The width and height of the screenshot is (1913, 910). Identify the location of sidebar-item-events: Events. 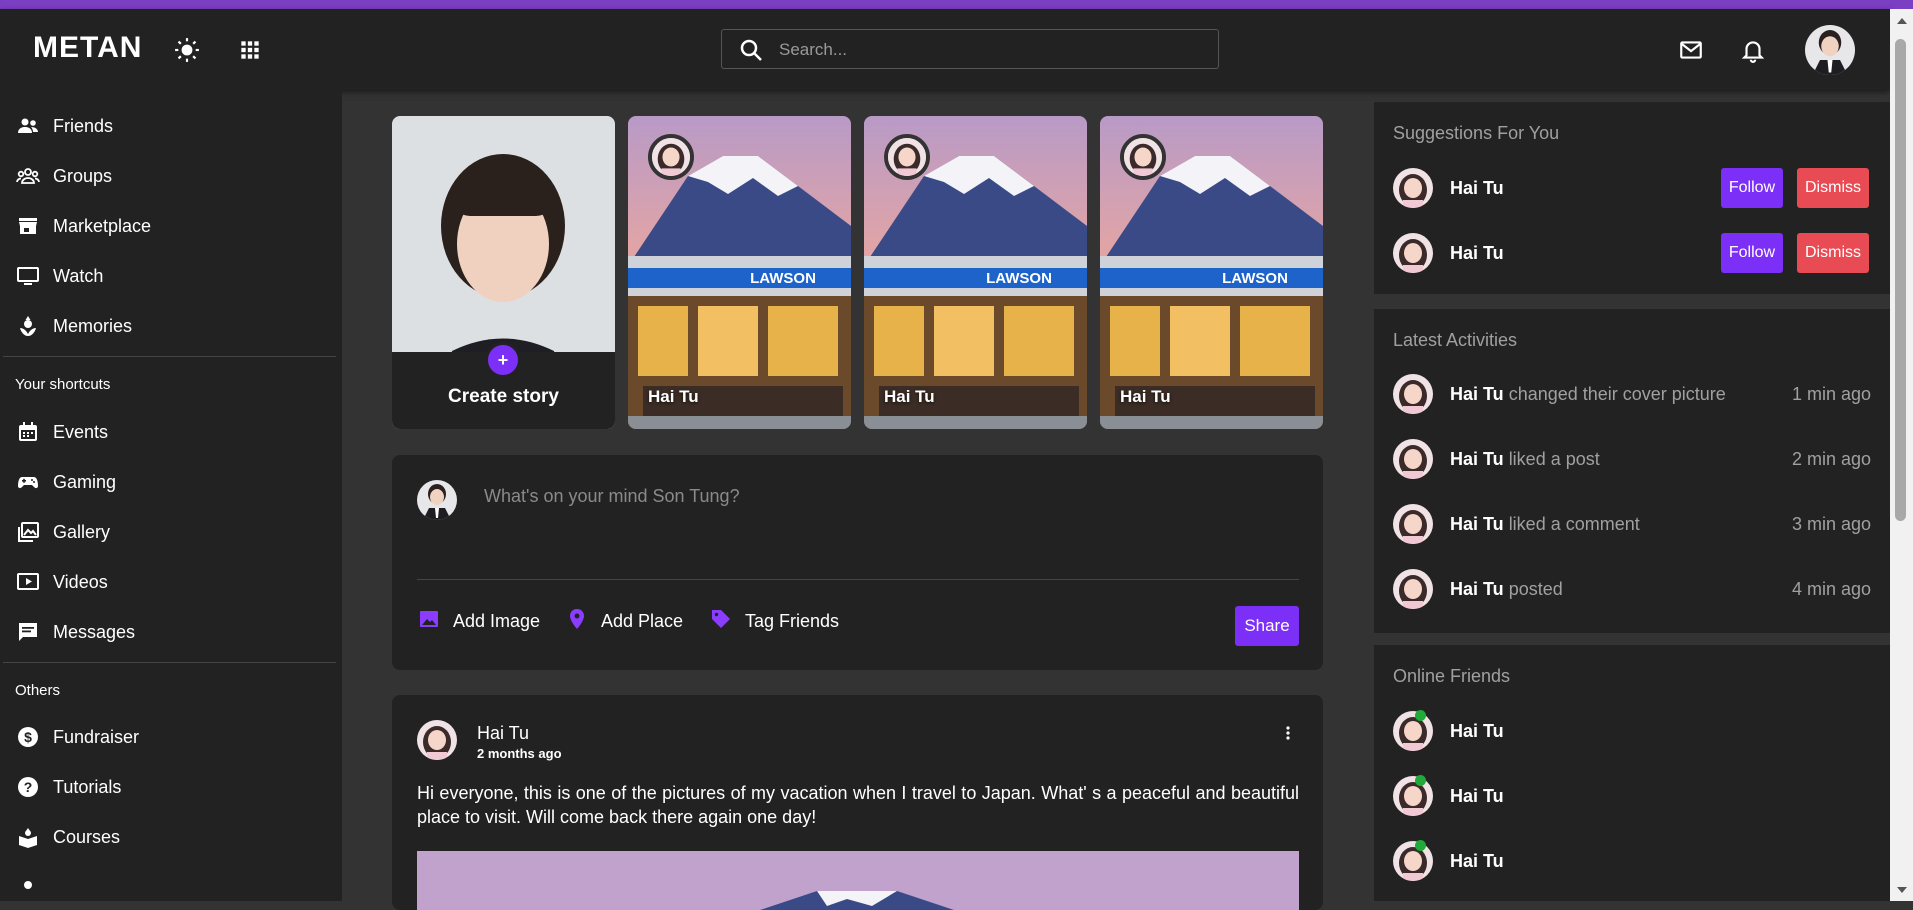
(61, 432).